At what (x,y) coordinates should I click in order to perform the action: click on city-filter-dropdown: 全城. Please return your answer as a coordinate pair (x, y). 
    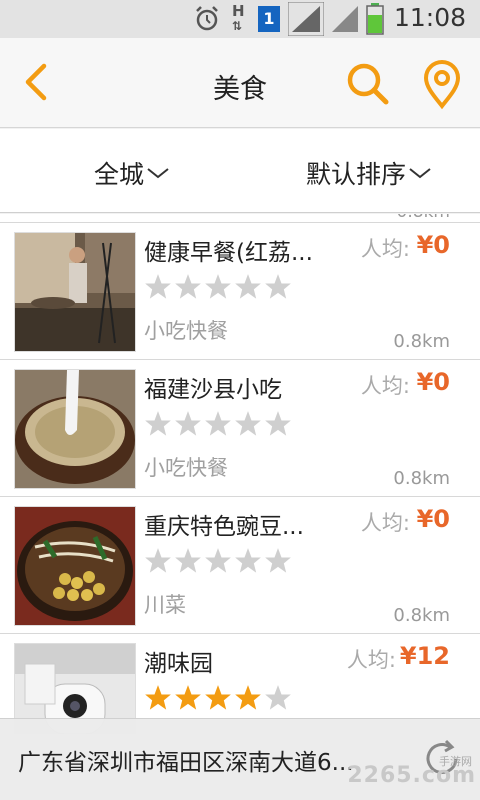
    Looking at the image, I should click on (132, 173).